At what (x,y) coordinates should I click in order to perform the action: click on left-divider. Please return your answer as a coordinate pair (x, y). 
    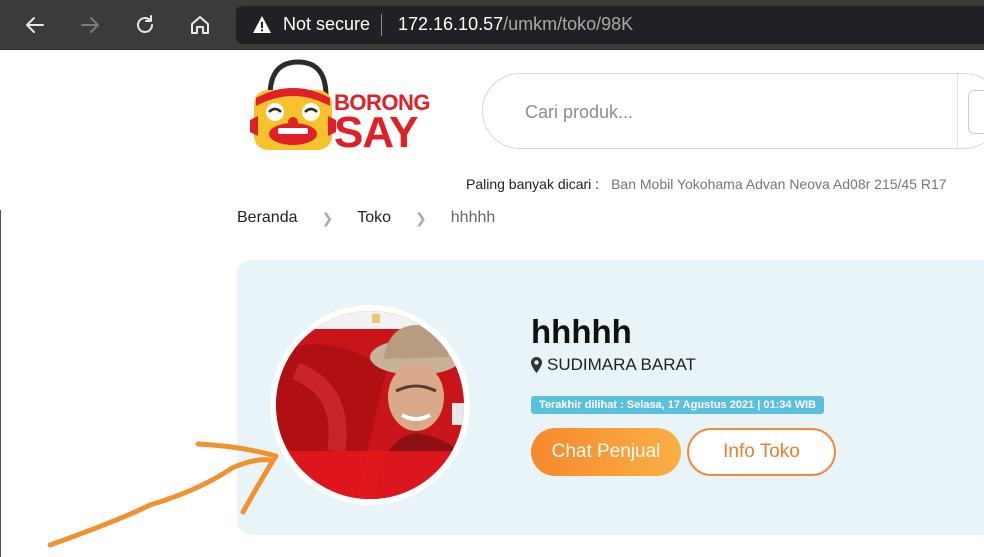
    Looking at the image, I should click on (0, 383).